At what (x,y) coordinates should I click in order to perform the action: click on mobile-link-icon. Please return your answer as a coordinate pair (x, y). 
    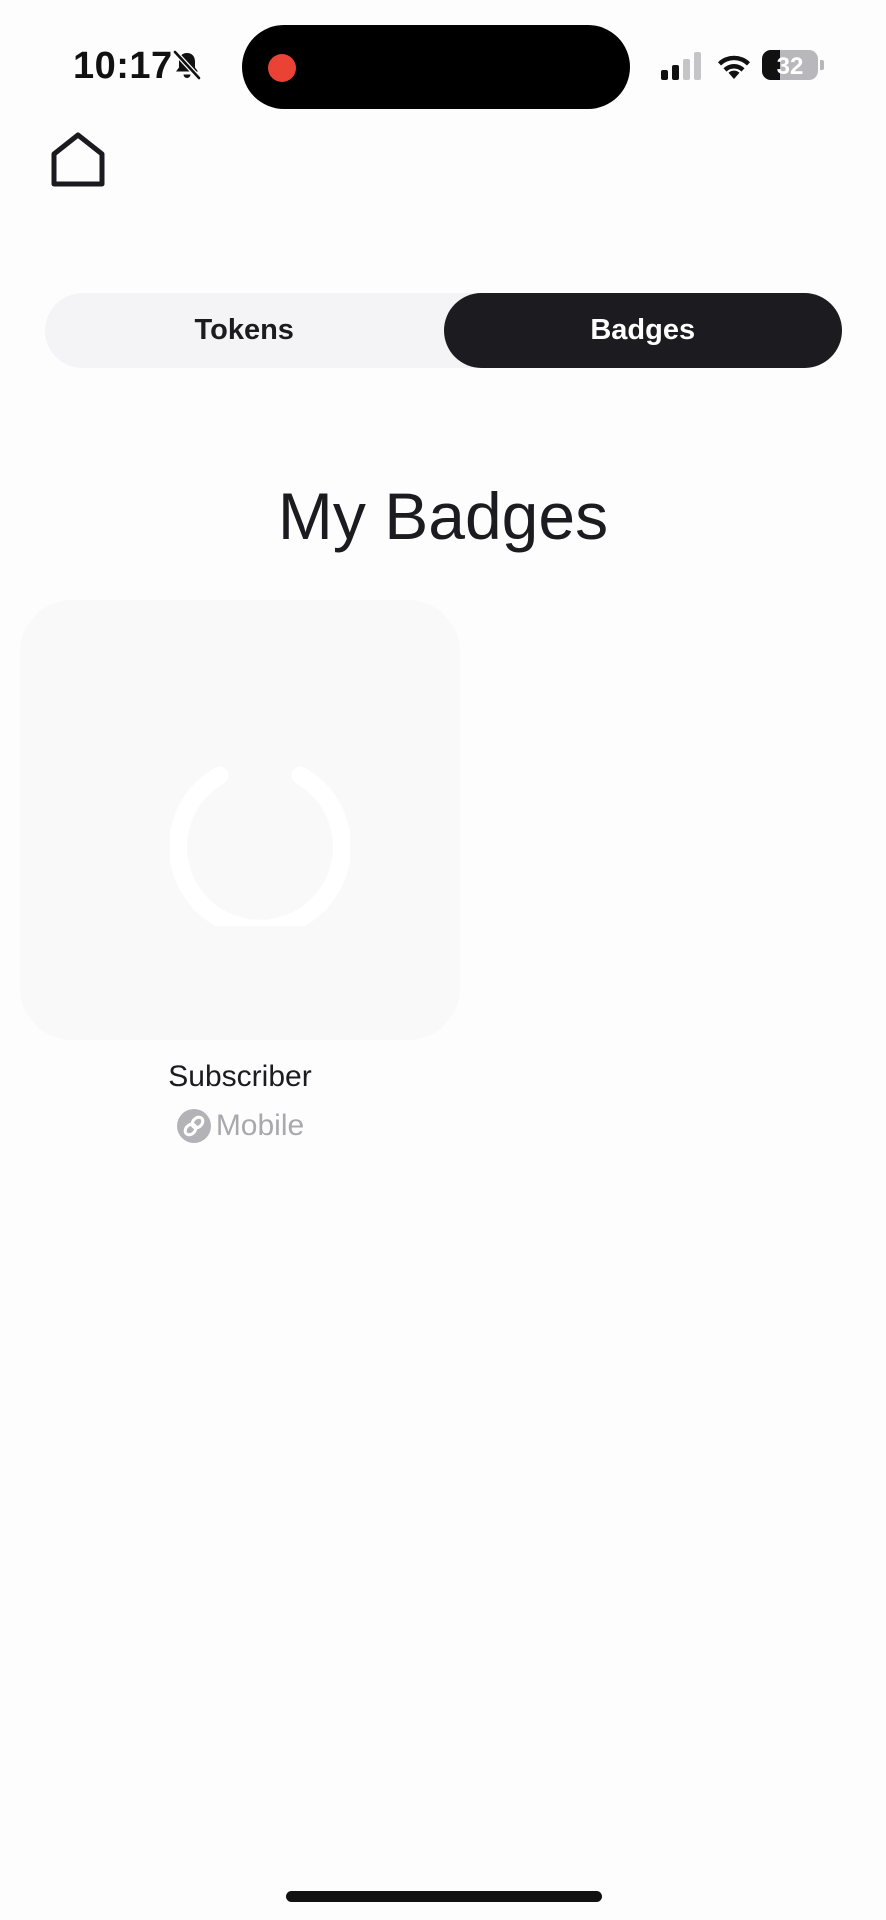
    Looking at the image, I should click on (193, 1126).